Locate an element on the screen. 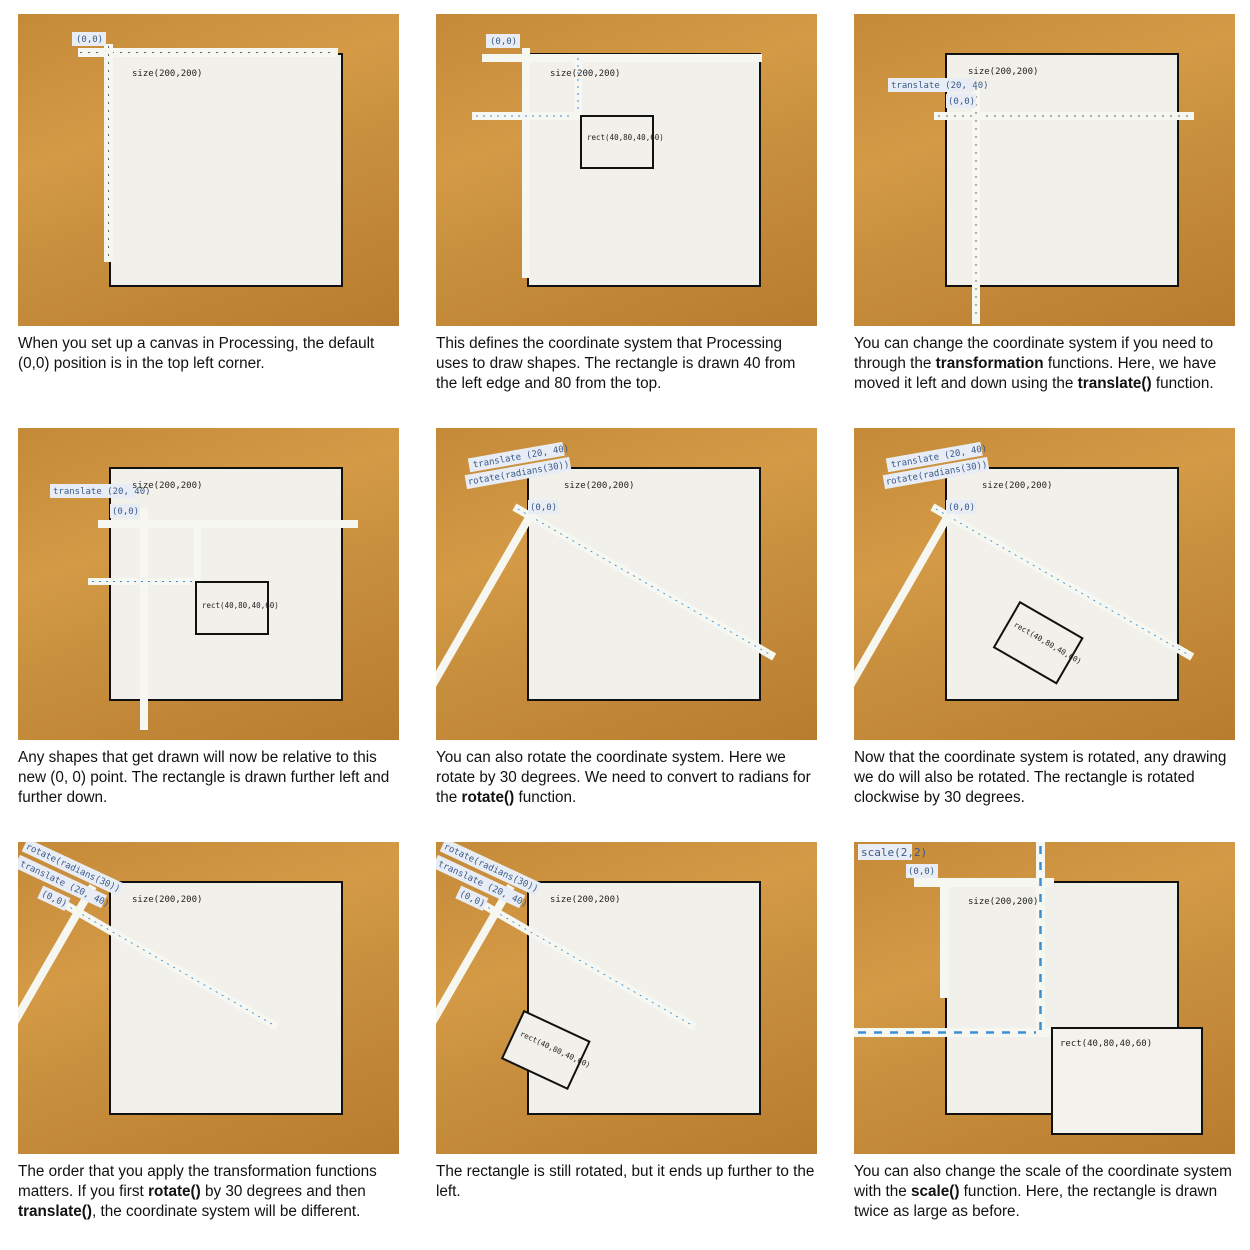 This screenshot has height=1250, width=1250. panel-2-photo: (0,0) size(200,200) rect(40,80,40,60) is located at coordinates (626, 170).